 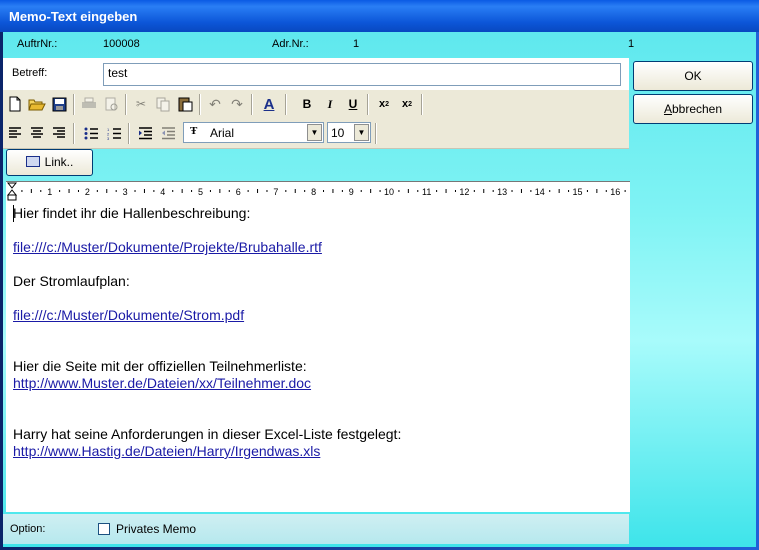 I want to click on subscript-icon: x2, so click(x=384, y=104).